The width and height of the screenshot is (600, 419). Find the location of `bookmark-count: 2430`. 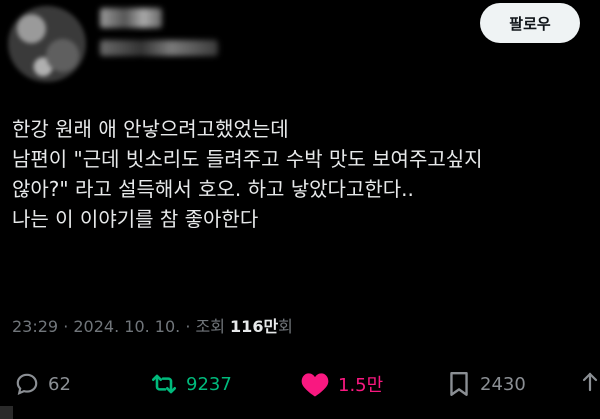

bookmark-count: 2430 is located at coordinates (503, 384).